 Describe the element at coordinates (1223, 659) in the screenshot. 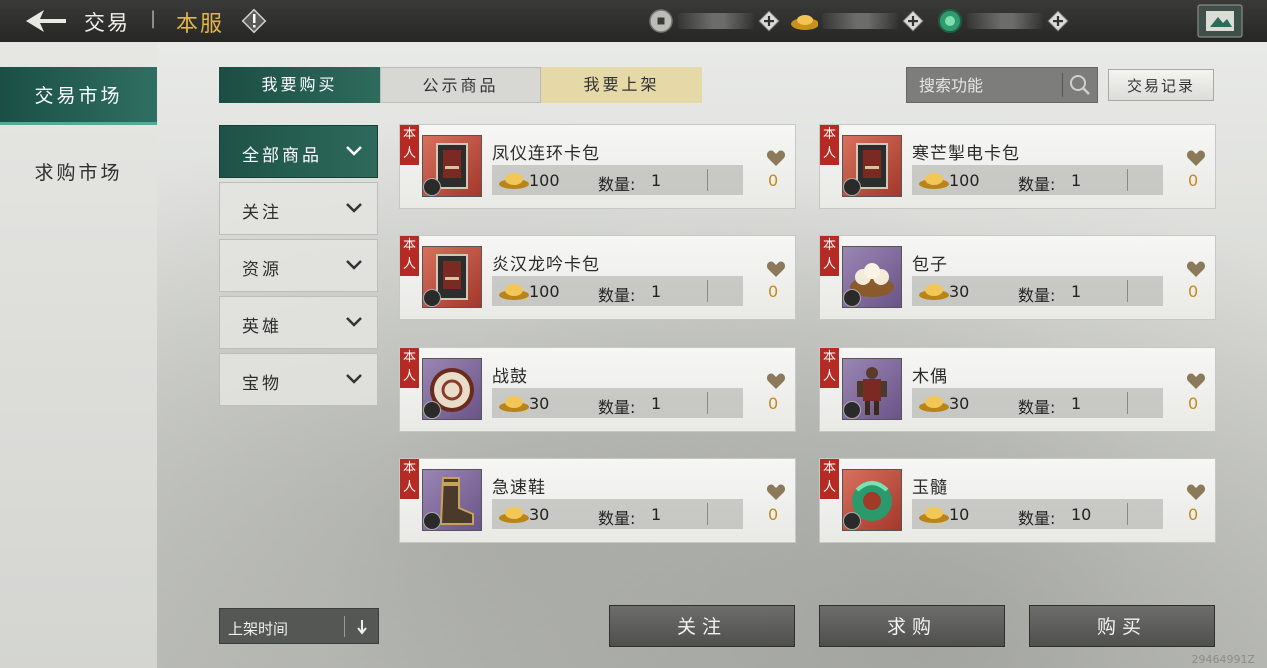

I see `watermark: 29464991Z` at that location.